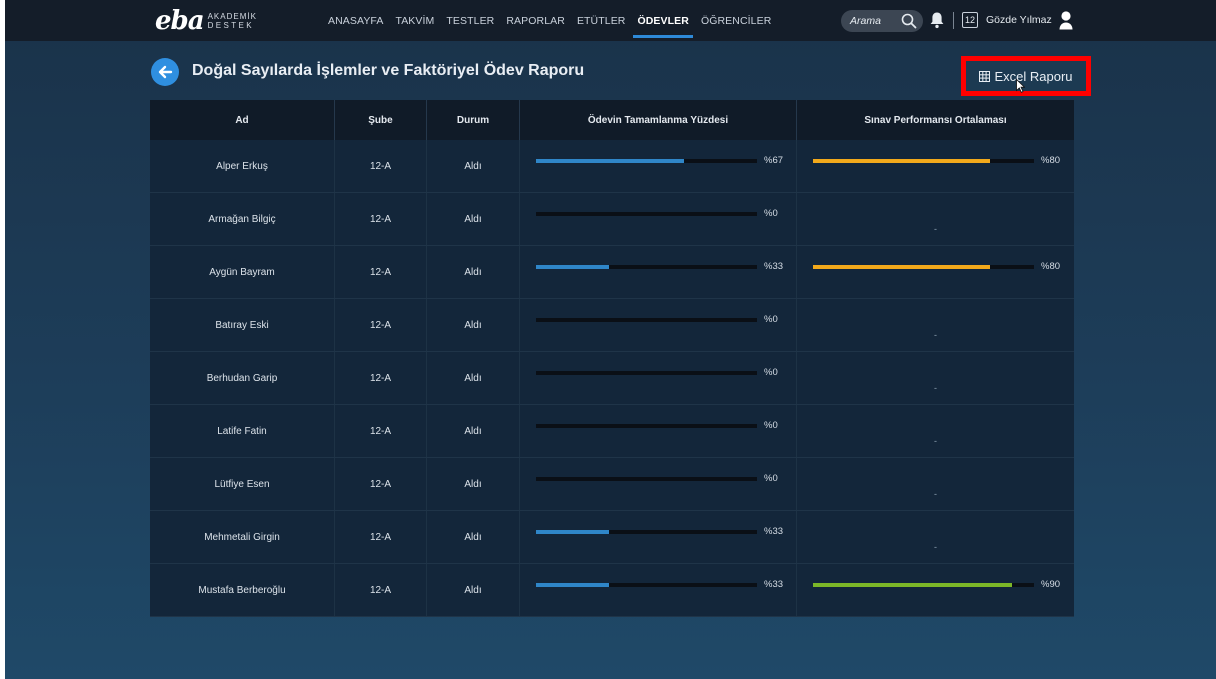  I want to click on table-row: Batıray Eski 12-A Aldı %0 -, so click(612, 325).